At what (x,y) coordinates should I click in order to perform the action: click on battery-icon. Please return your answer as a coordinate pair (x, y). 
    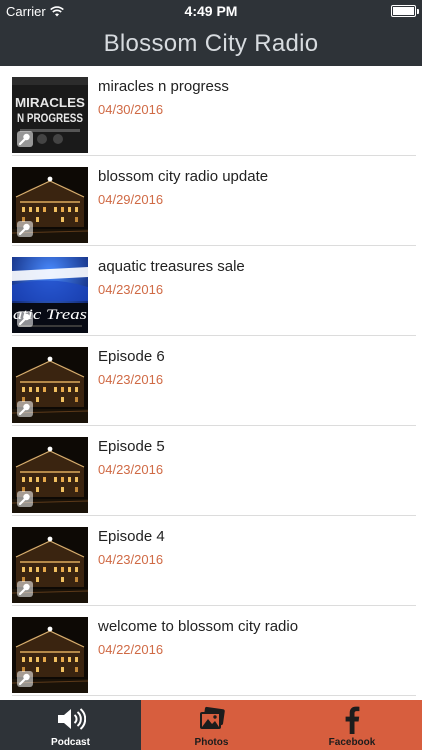
    Looking at the image, I should click on (405, 11).